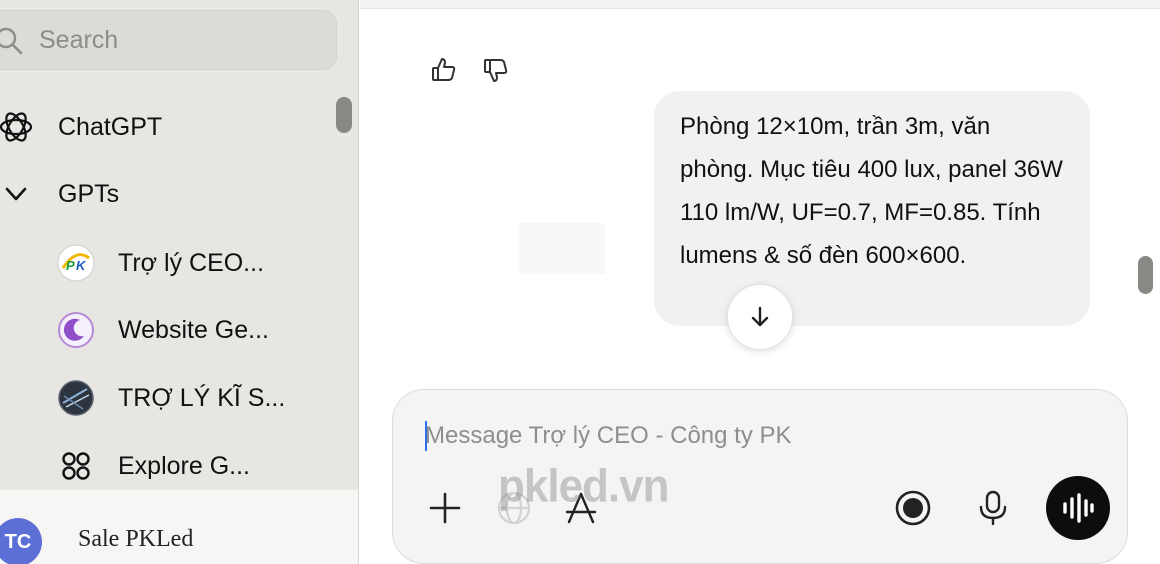 The height and width of the screenshot is (564, 1160). I want to click on sidebar-item-gpts: GPTs, so click(59, 194).